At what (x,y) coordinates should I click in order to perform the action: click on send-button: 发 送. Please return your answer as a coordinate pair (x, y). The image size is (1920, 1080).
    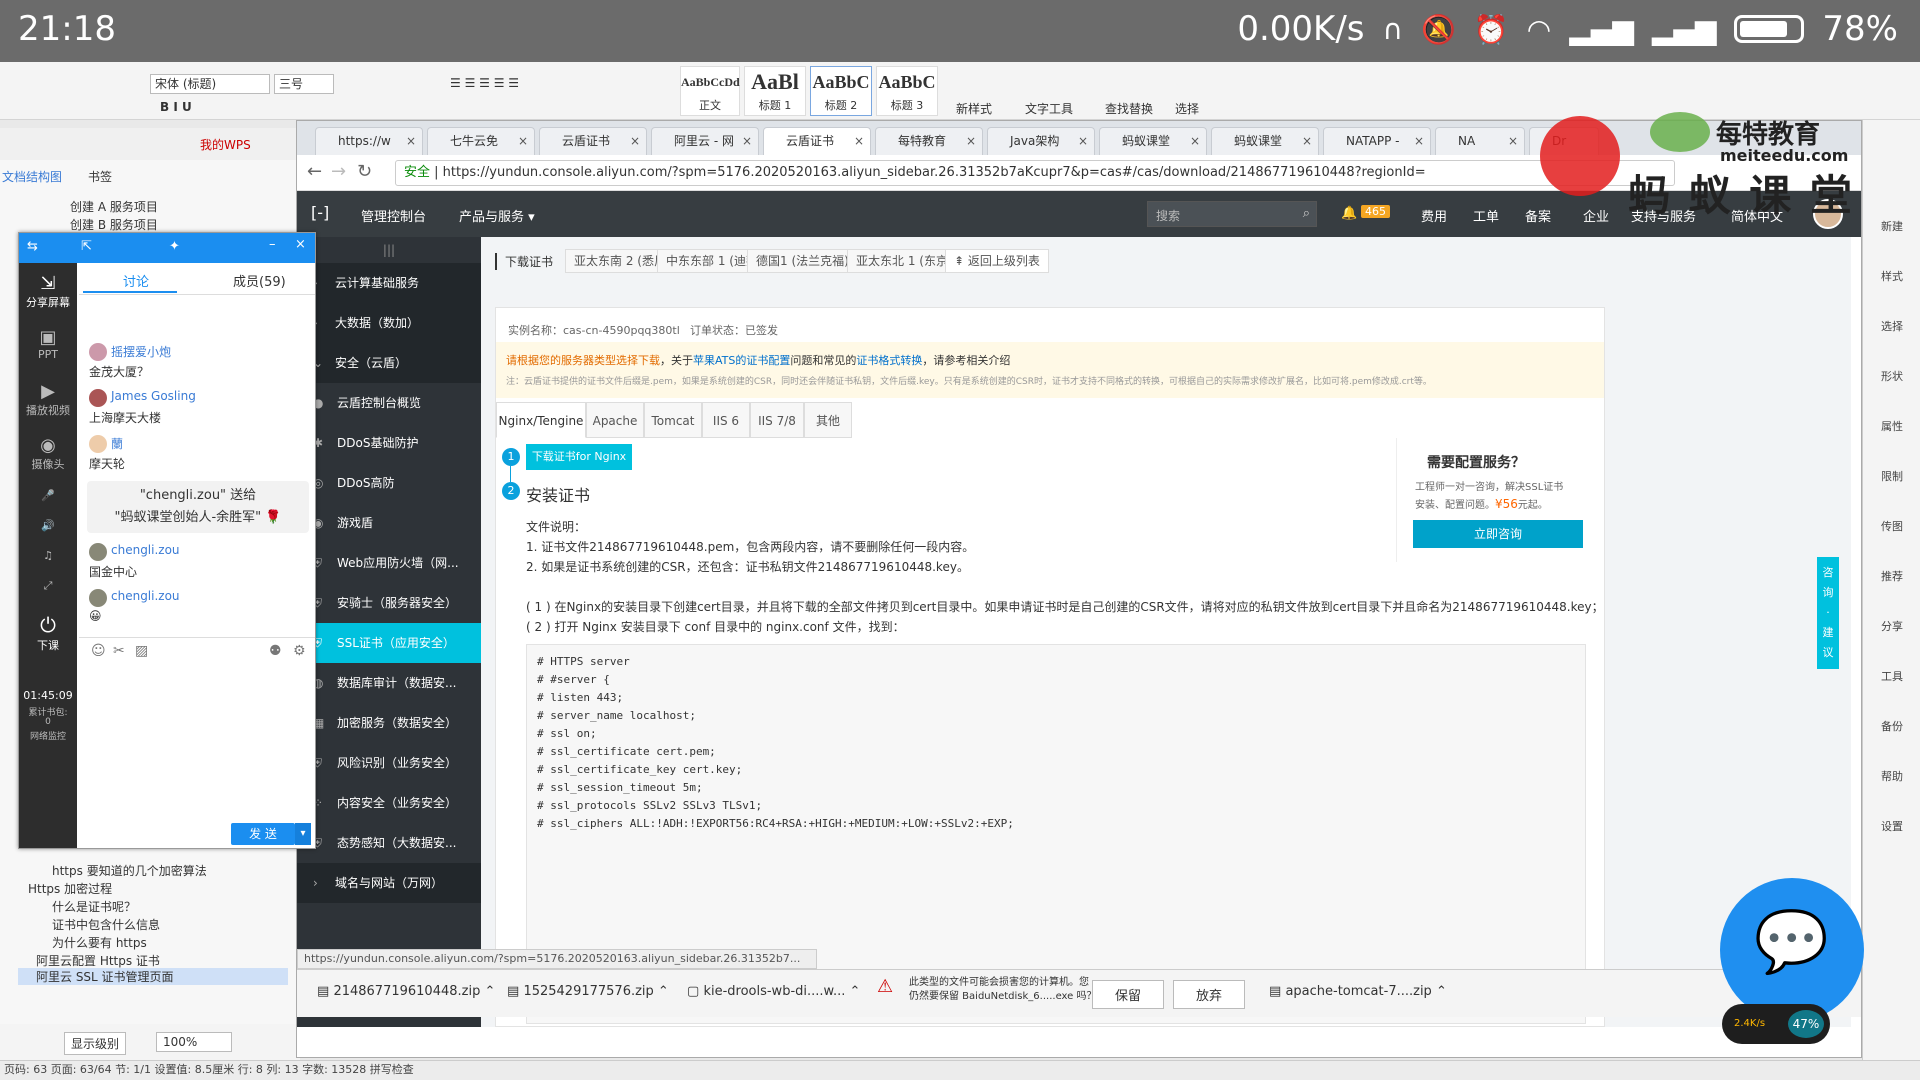
    Looking at the image, I should click on (263, 834).